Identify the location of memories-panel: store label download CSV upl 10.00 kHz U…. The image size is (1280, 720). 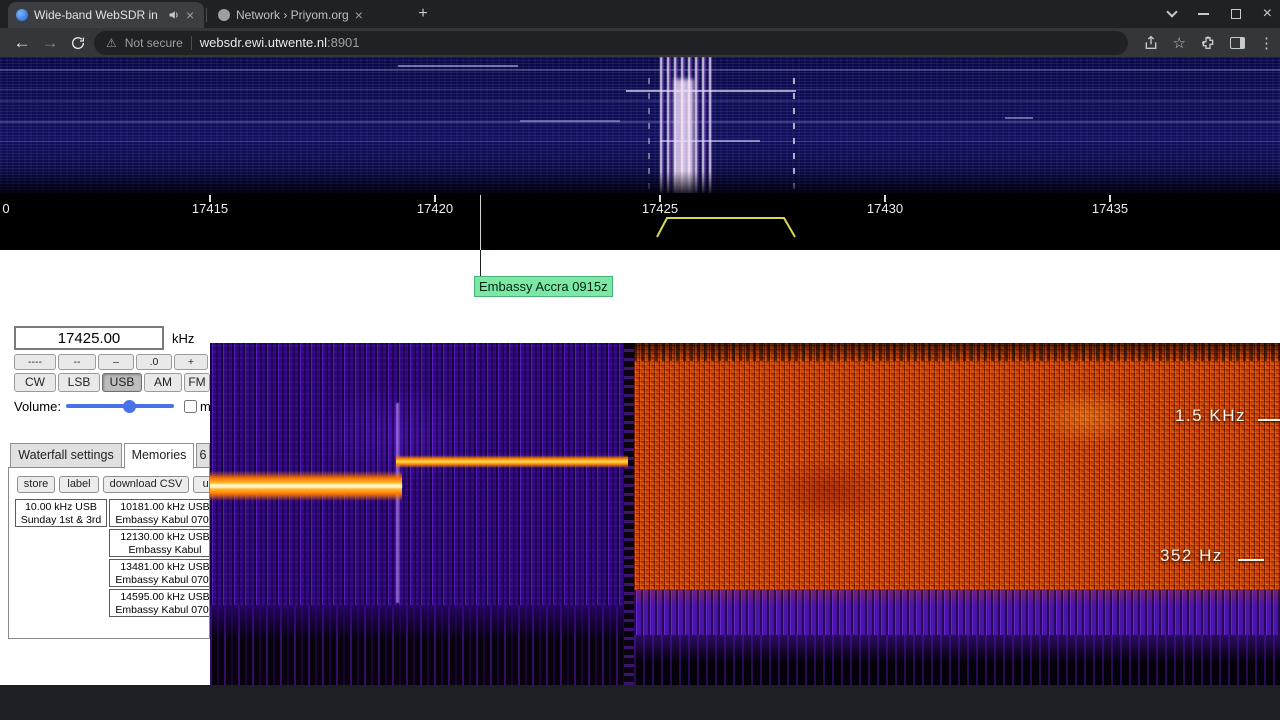
(109, 553).